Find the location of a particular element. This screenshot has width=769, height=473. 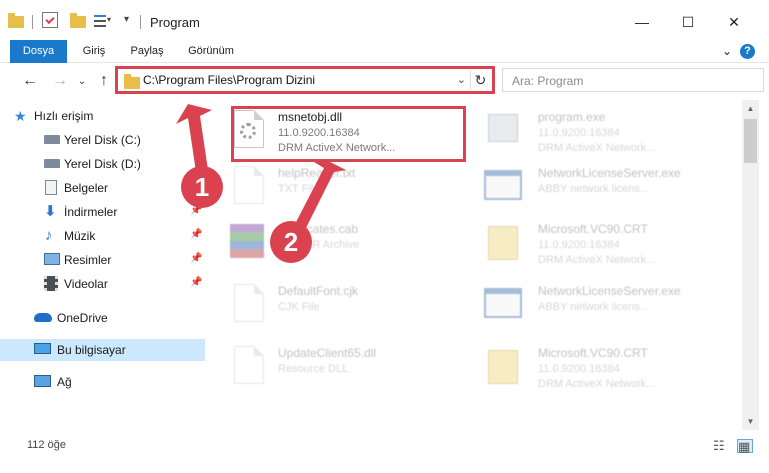

sidebar-item-label: Resimler is located at coordinates (88, 260).